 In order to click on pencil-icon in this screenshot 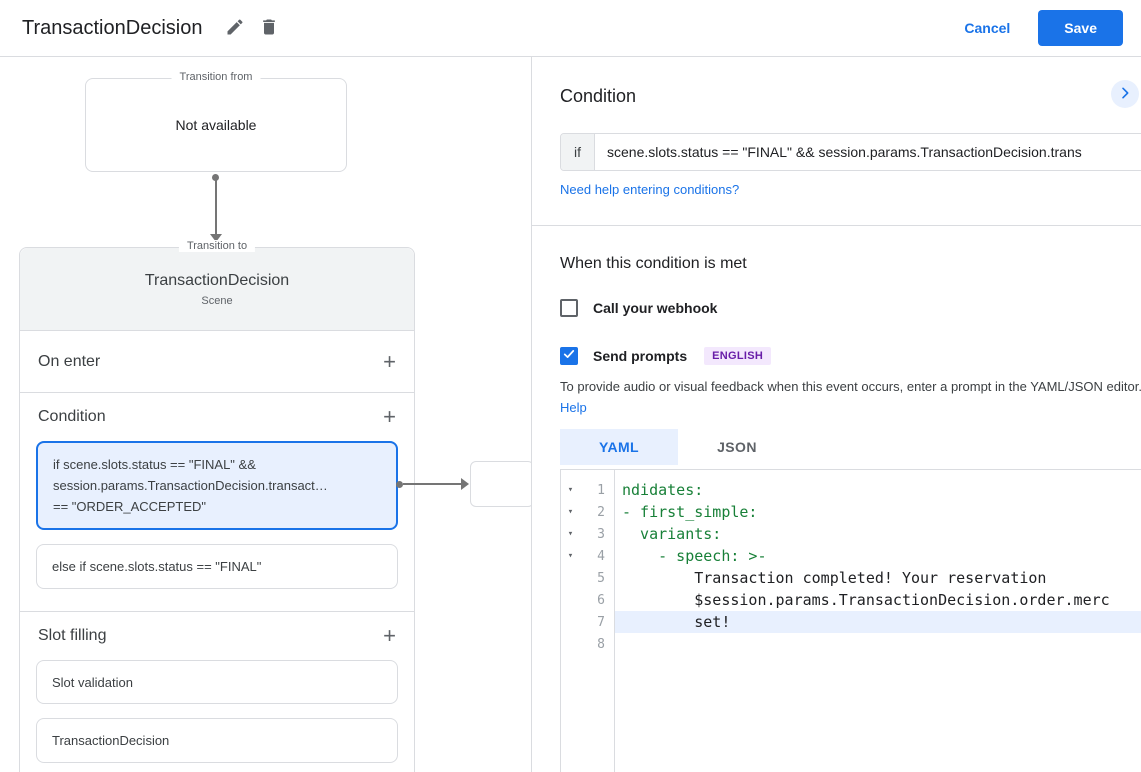, I will do `click(235, 28)`.